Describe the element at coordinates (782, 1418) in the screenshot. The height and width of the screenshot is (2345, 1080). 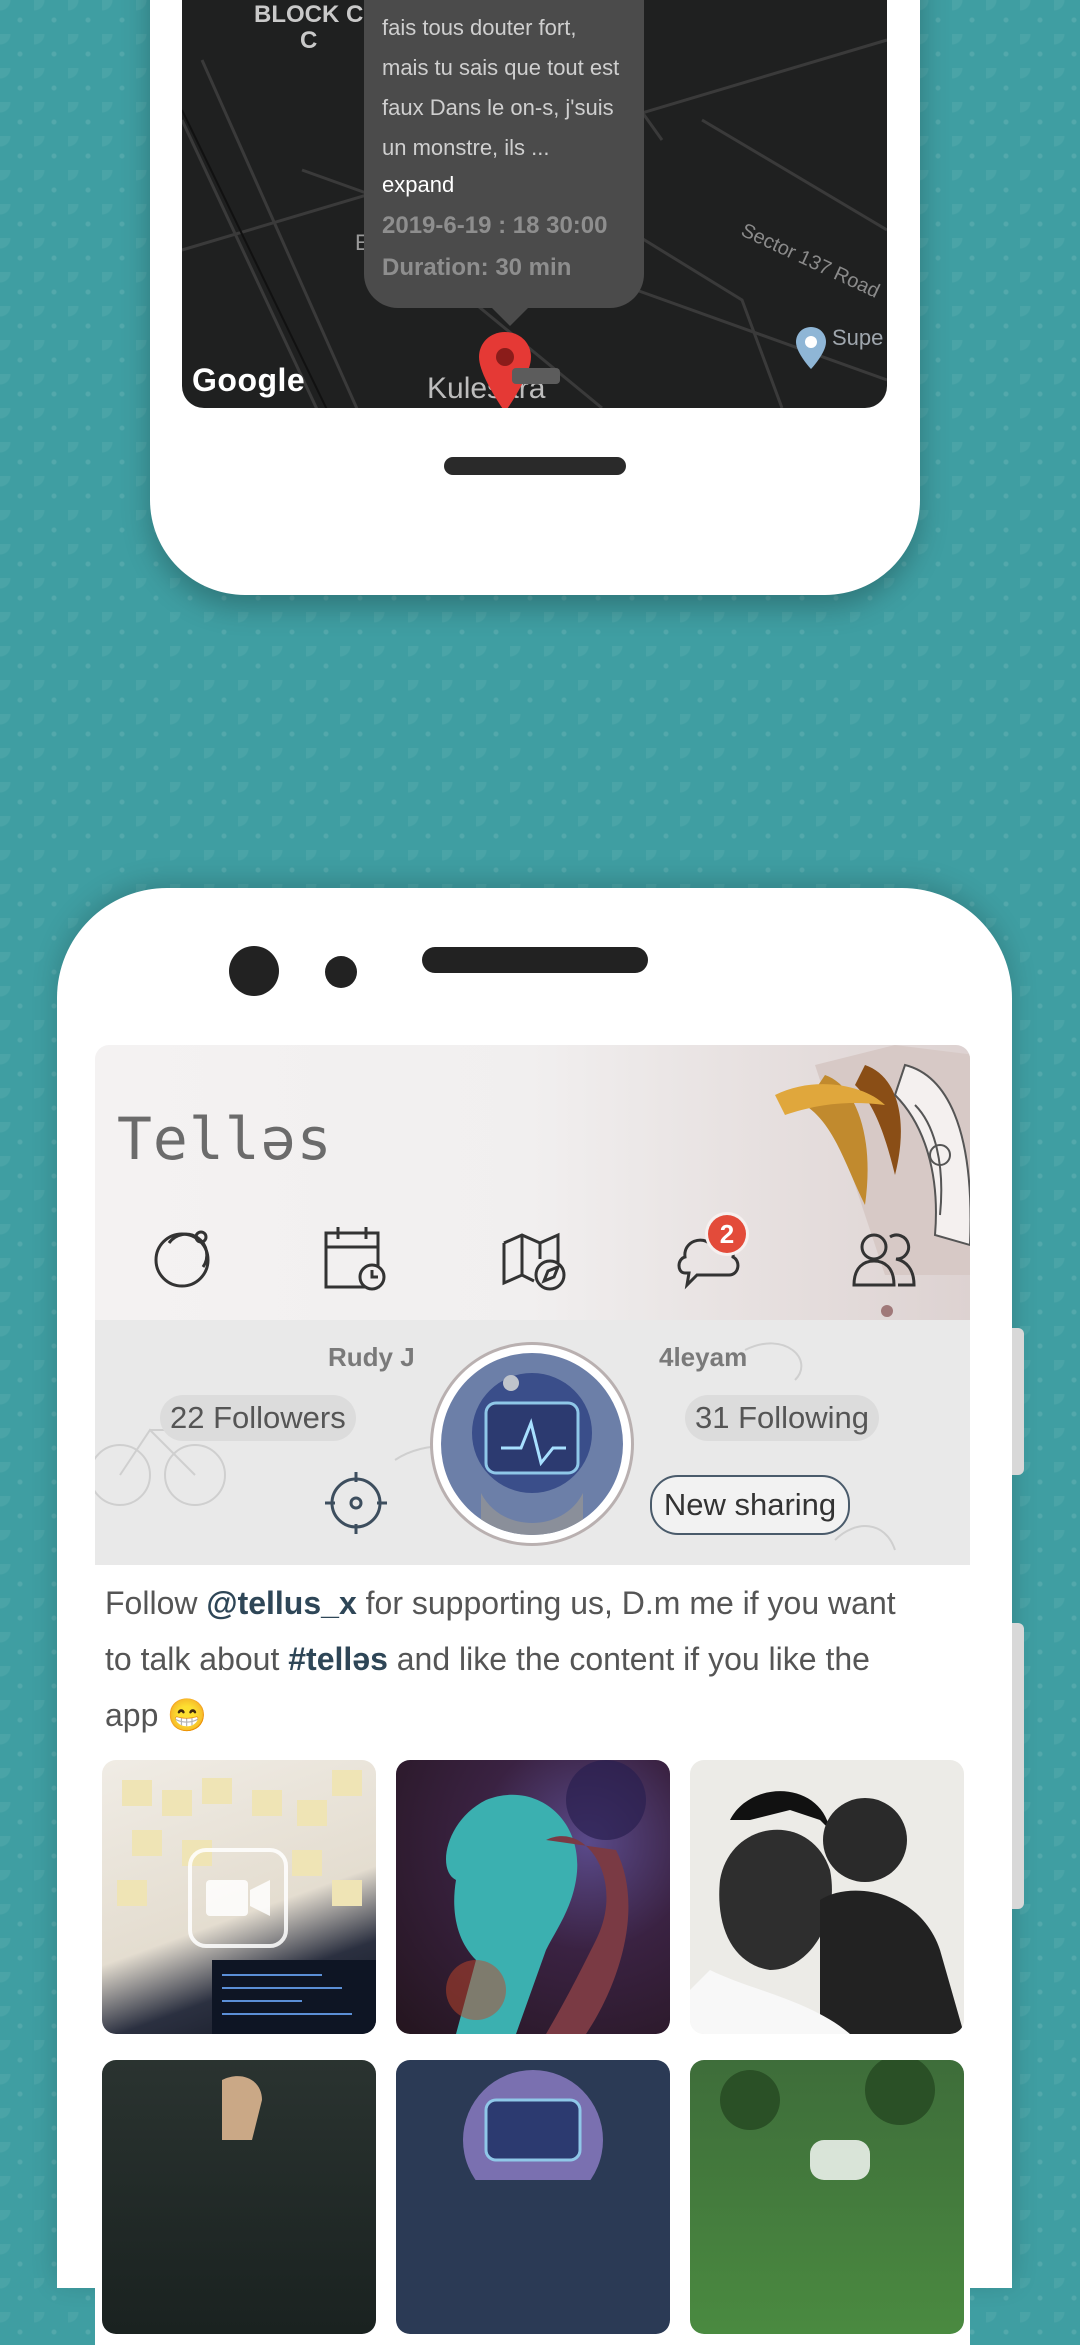
I see `following-count: 31 Following` at that location.